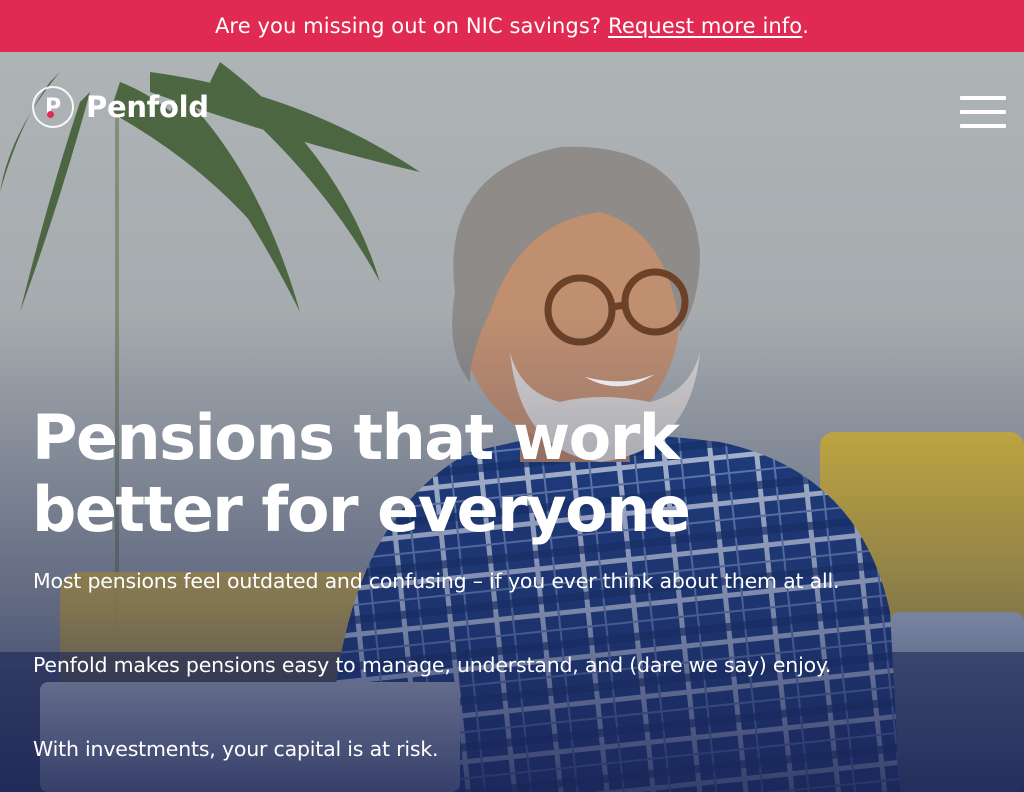 The height and width of the screenshot is (792, 1024). What do you see at coordinates (147, 107) in the screenshot?
I see `logo-text: Penfold` at bounding box center [147, 107].